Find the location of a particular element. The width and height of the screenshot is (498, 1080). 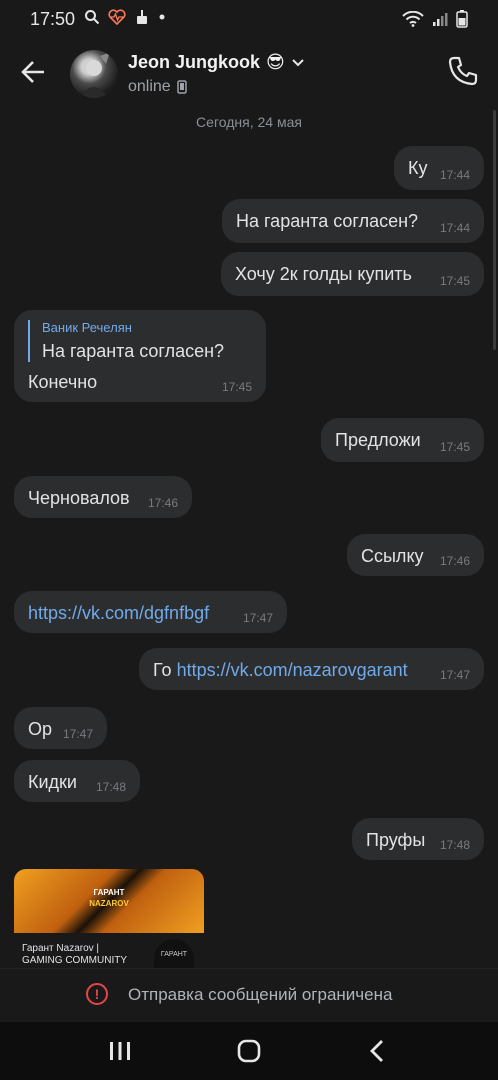

message-text: Хочу 2к голды купить is located at coordinates (323, 274).